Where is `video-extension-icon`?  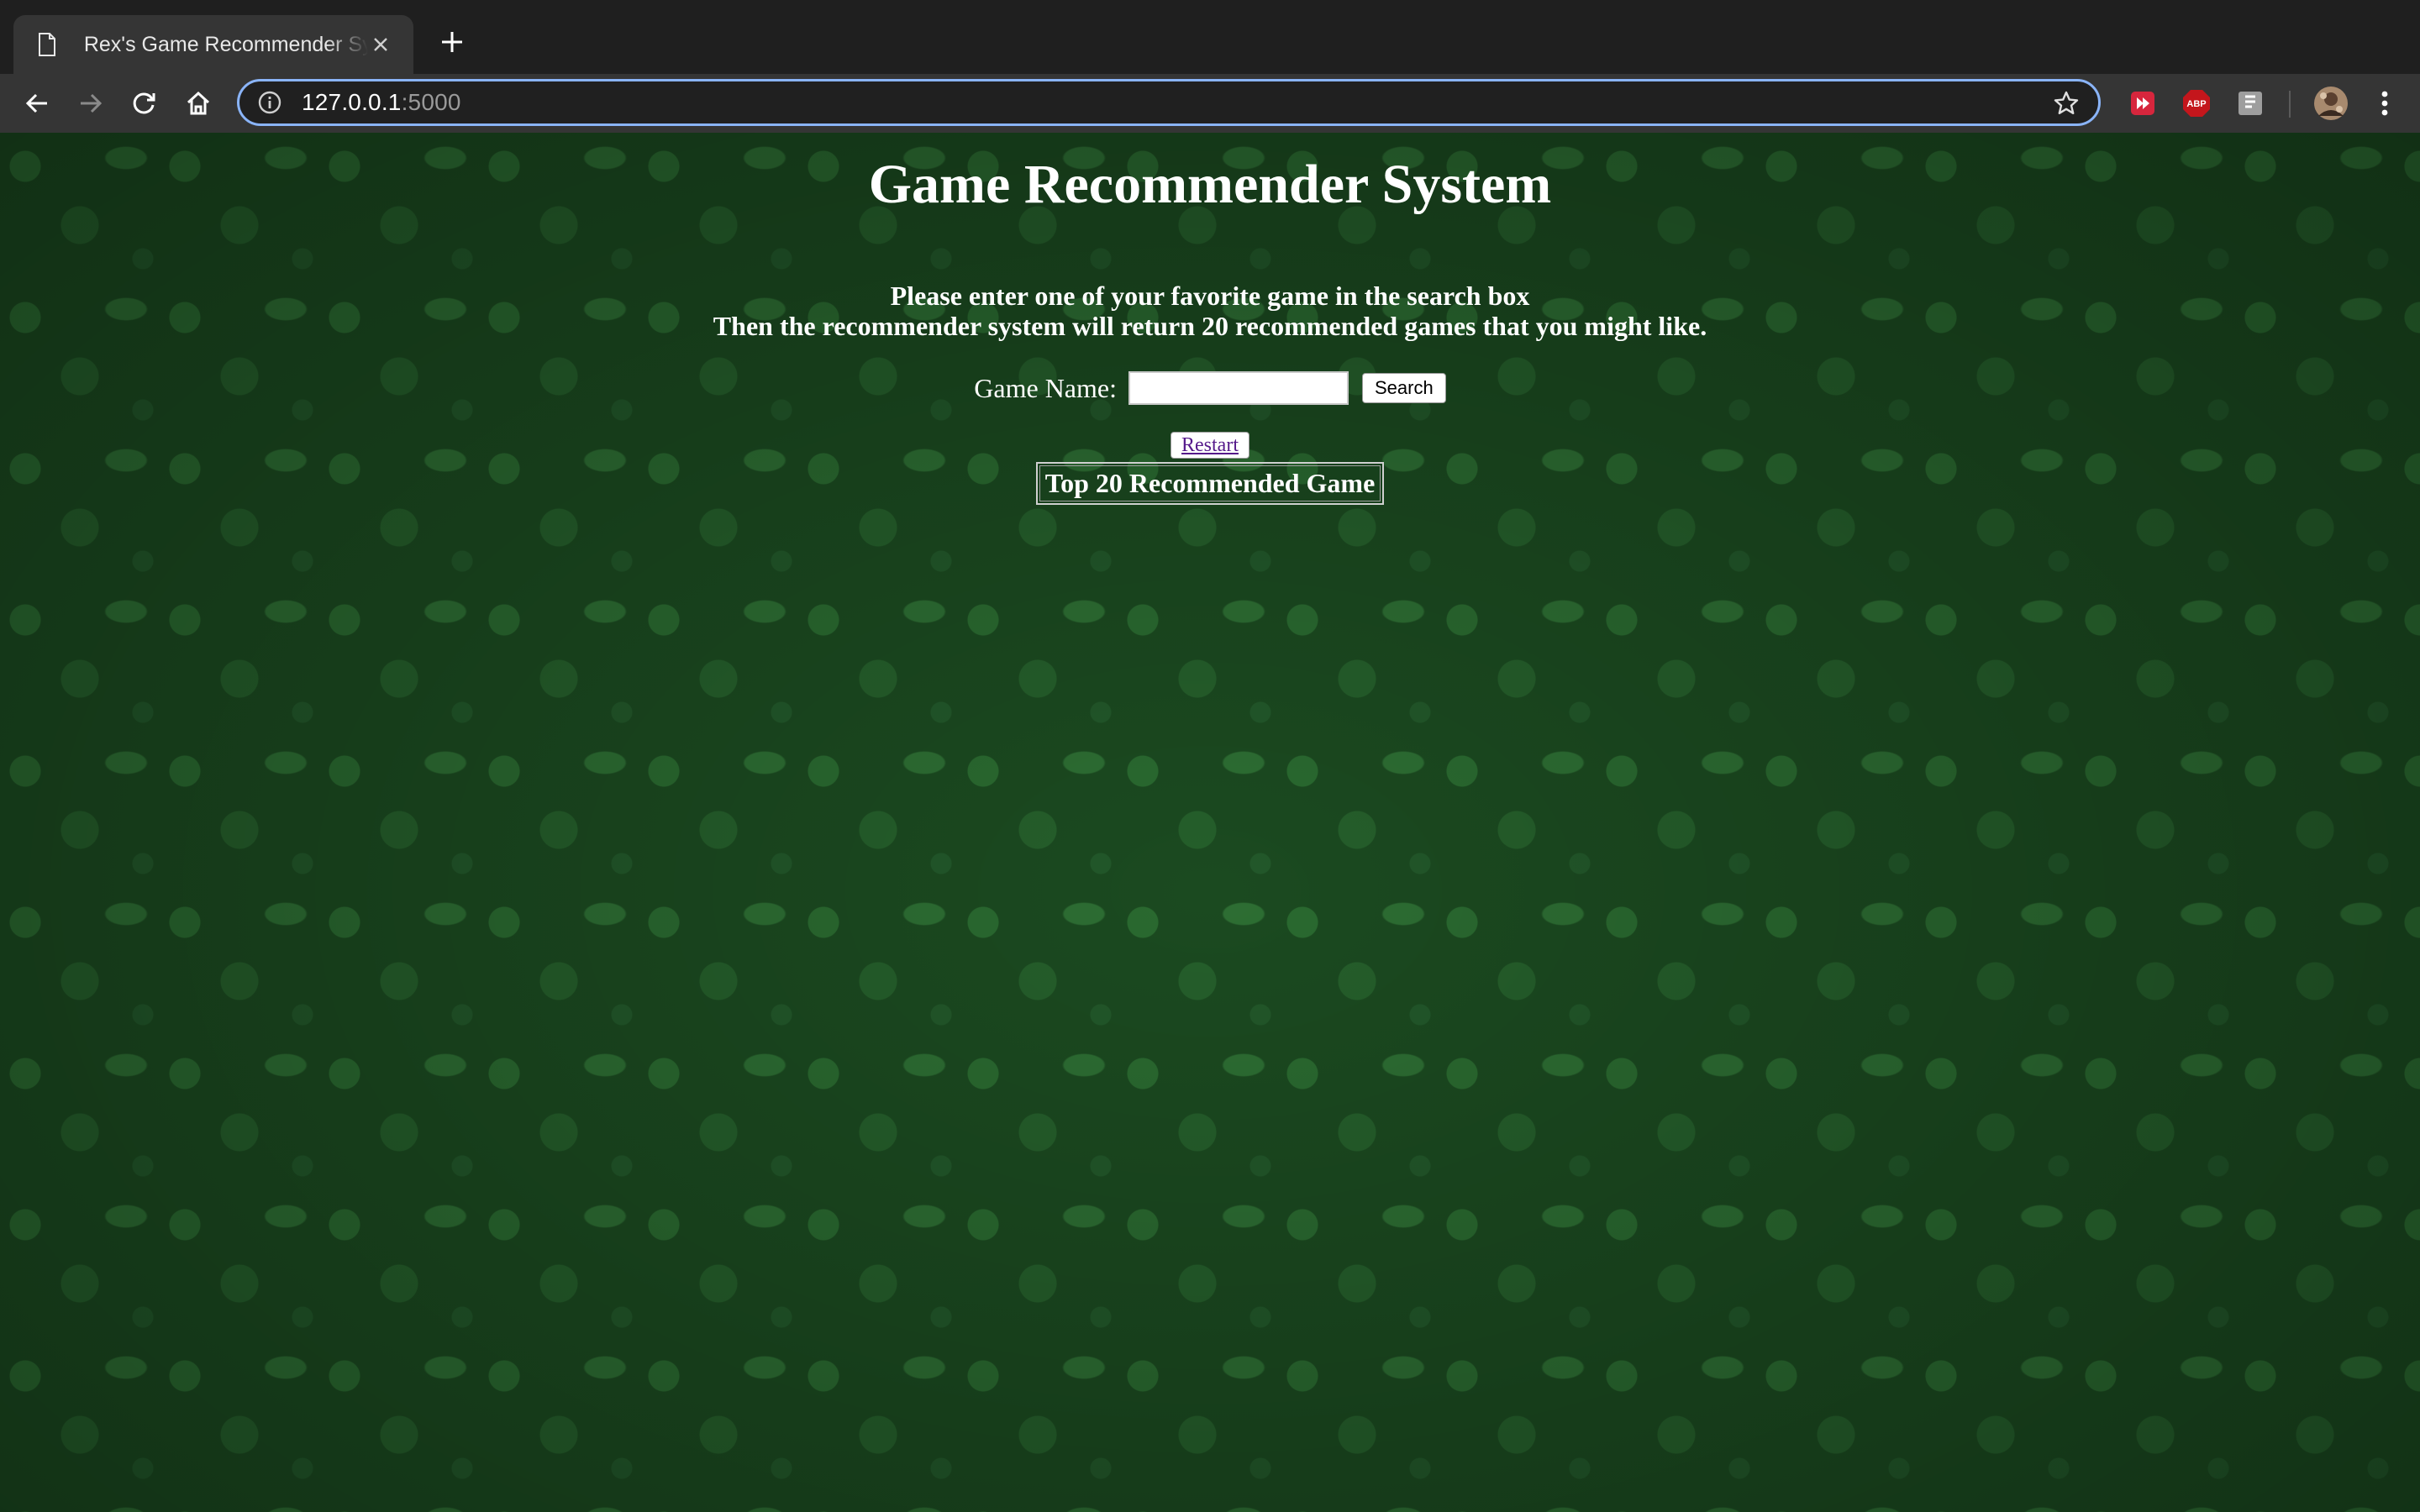 video-extension-icon is located at coordinates (2143, 103).